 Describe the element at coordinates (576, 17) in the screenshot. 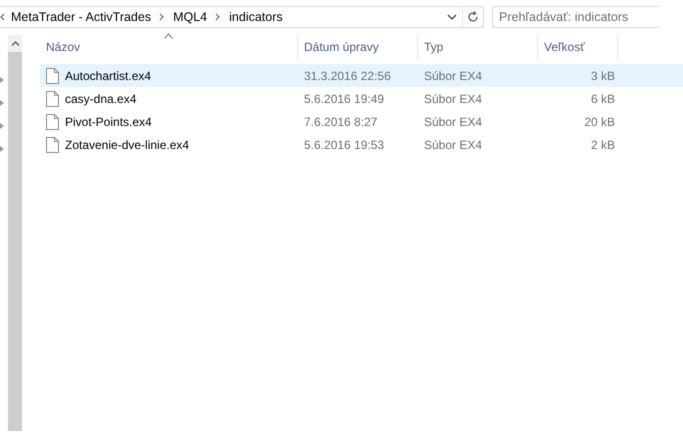

I see `search-field: Prehľadávať: indicators` at that location.